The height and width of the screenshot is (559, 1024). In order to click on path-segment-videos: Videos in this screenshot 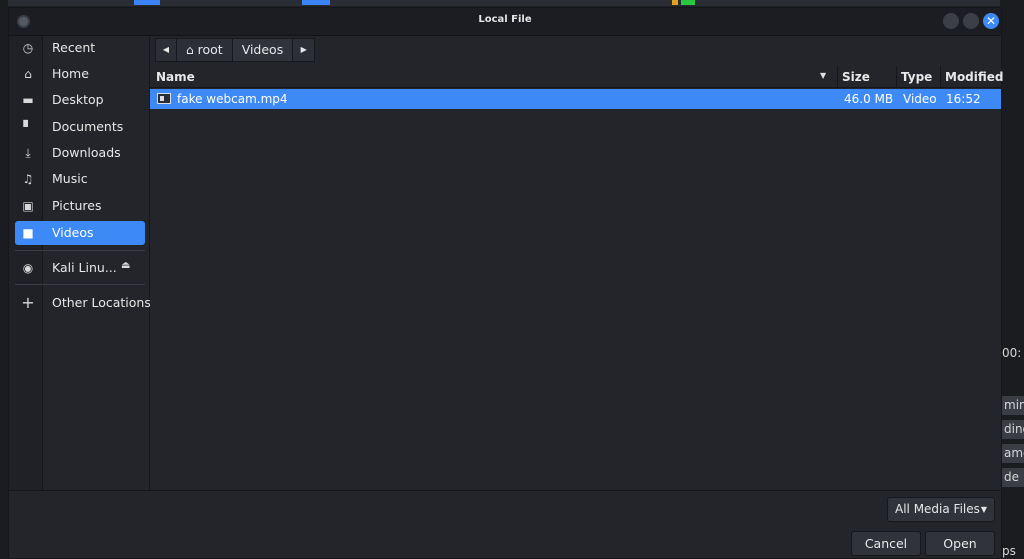, I will do `click(263, 50)`.